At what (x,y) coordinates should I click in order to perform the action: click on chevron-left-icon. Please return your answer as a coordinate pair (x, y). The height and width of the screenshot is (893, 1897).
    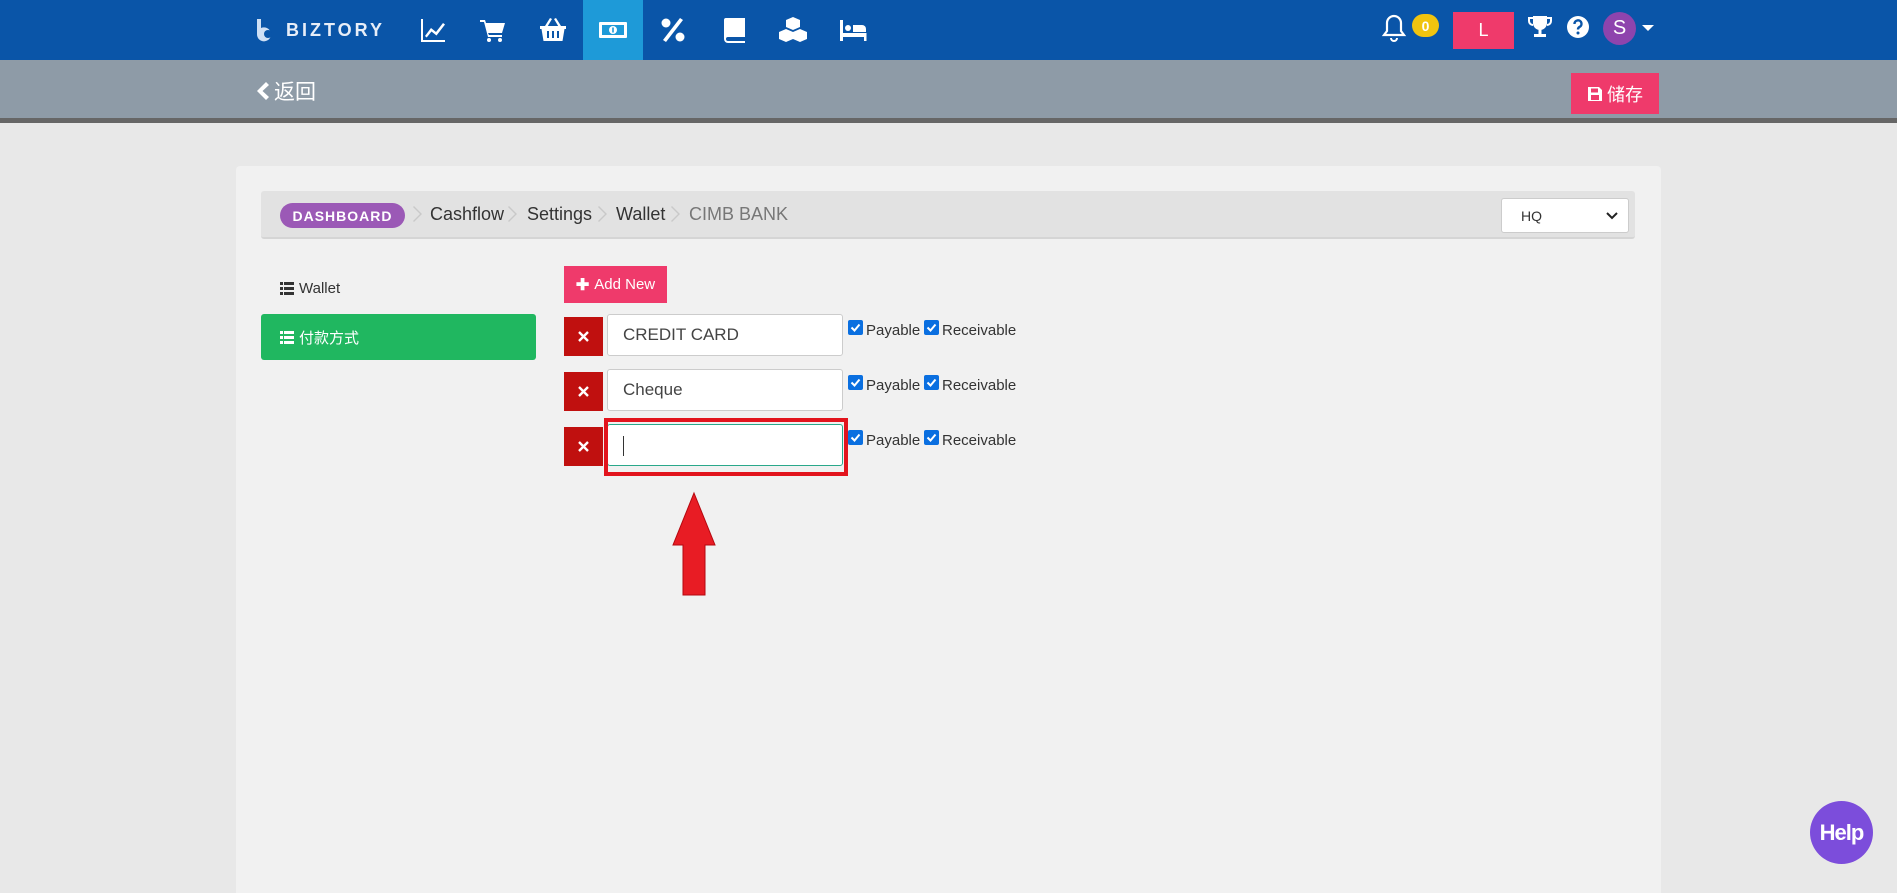
    Looking at the image, I should click on (263, 91).